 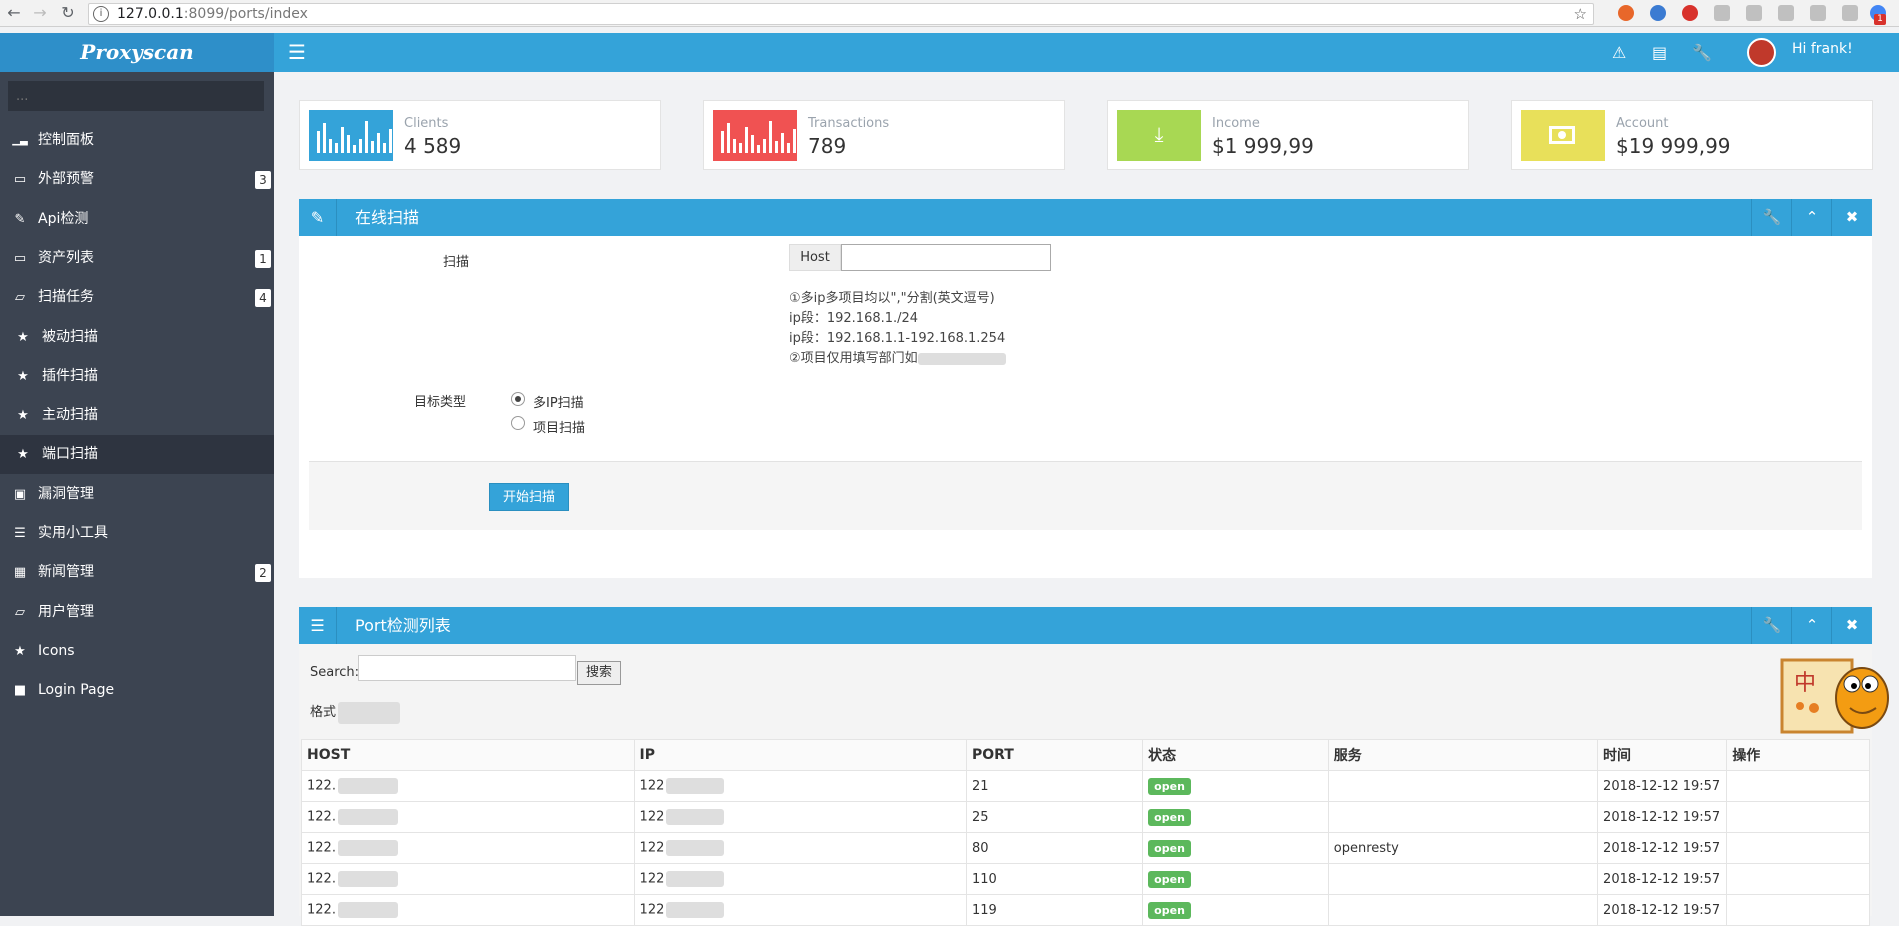 I want to click on host-input, so click(x=946, y=257).